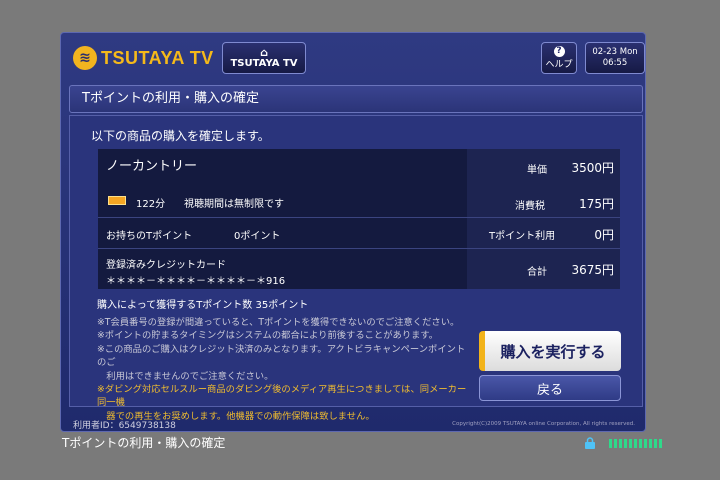 The width and height of the screenshot is (720, 480). Describe the element at coordinates (356, 99) in the screenshot. I see `panel-title: Tポイントの利用・購入の確定` at that location.